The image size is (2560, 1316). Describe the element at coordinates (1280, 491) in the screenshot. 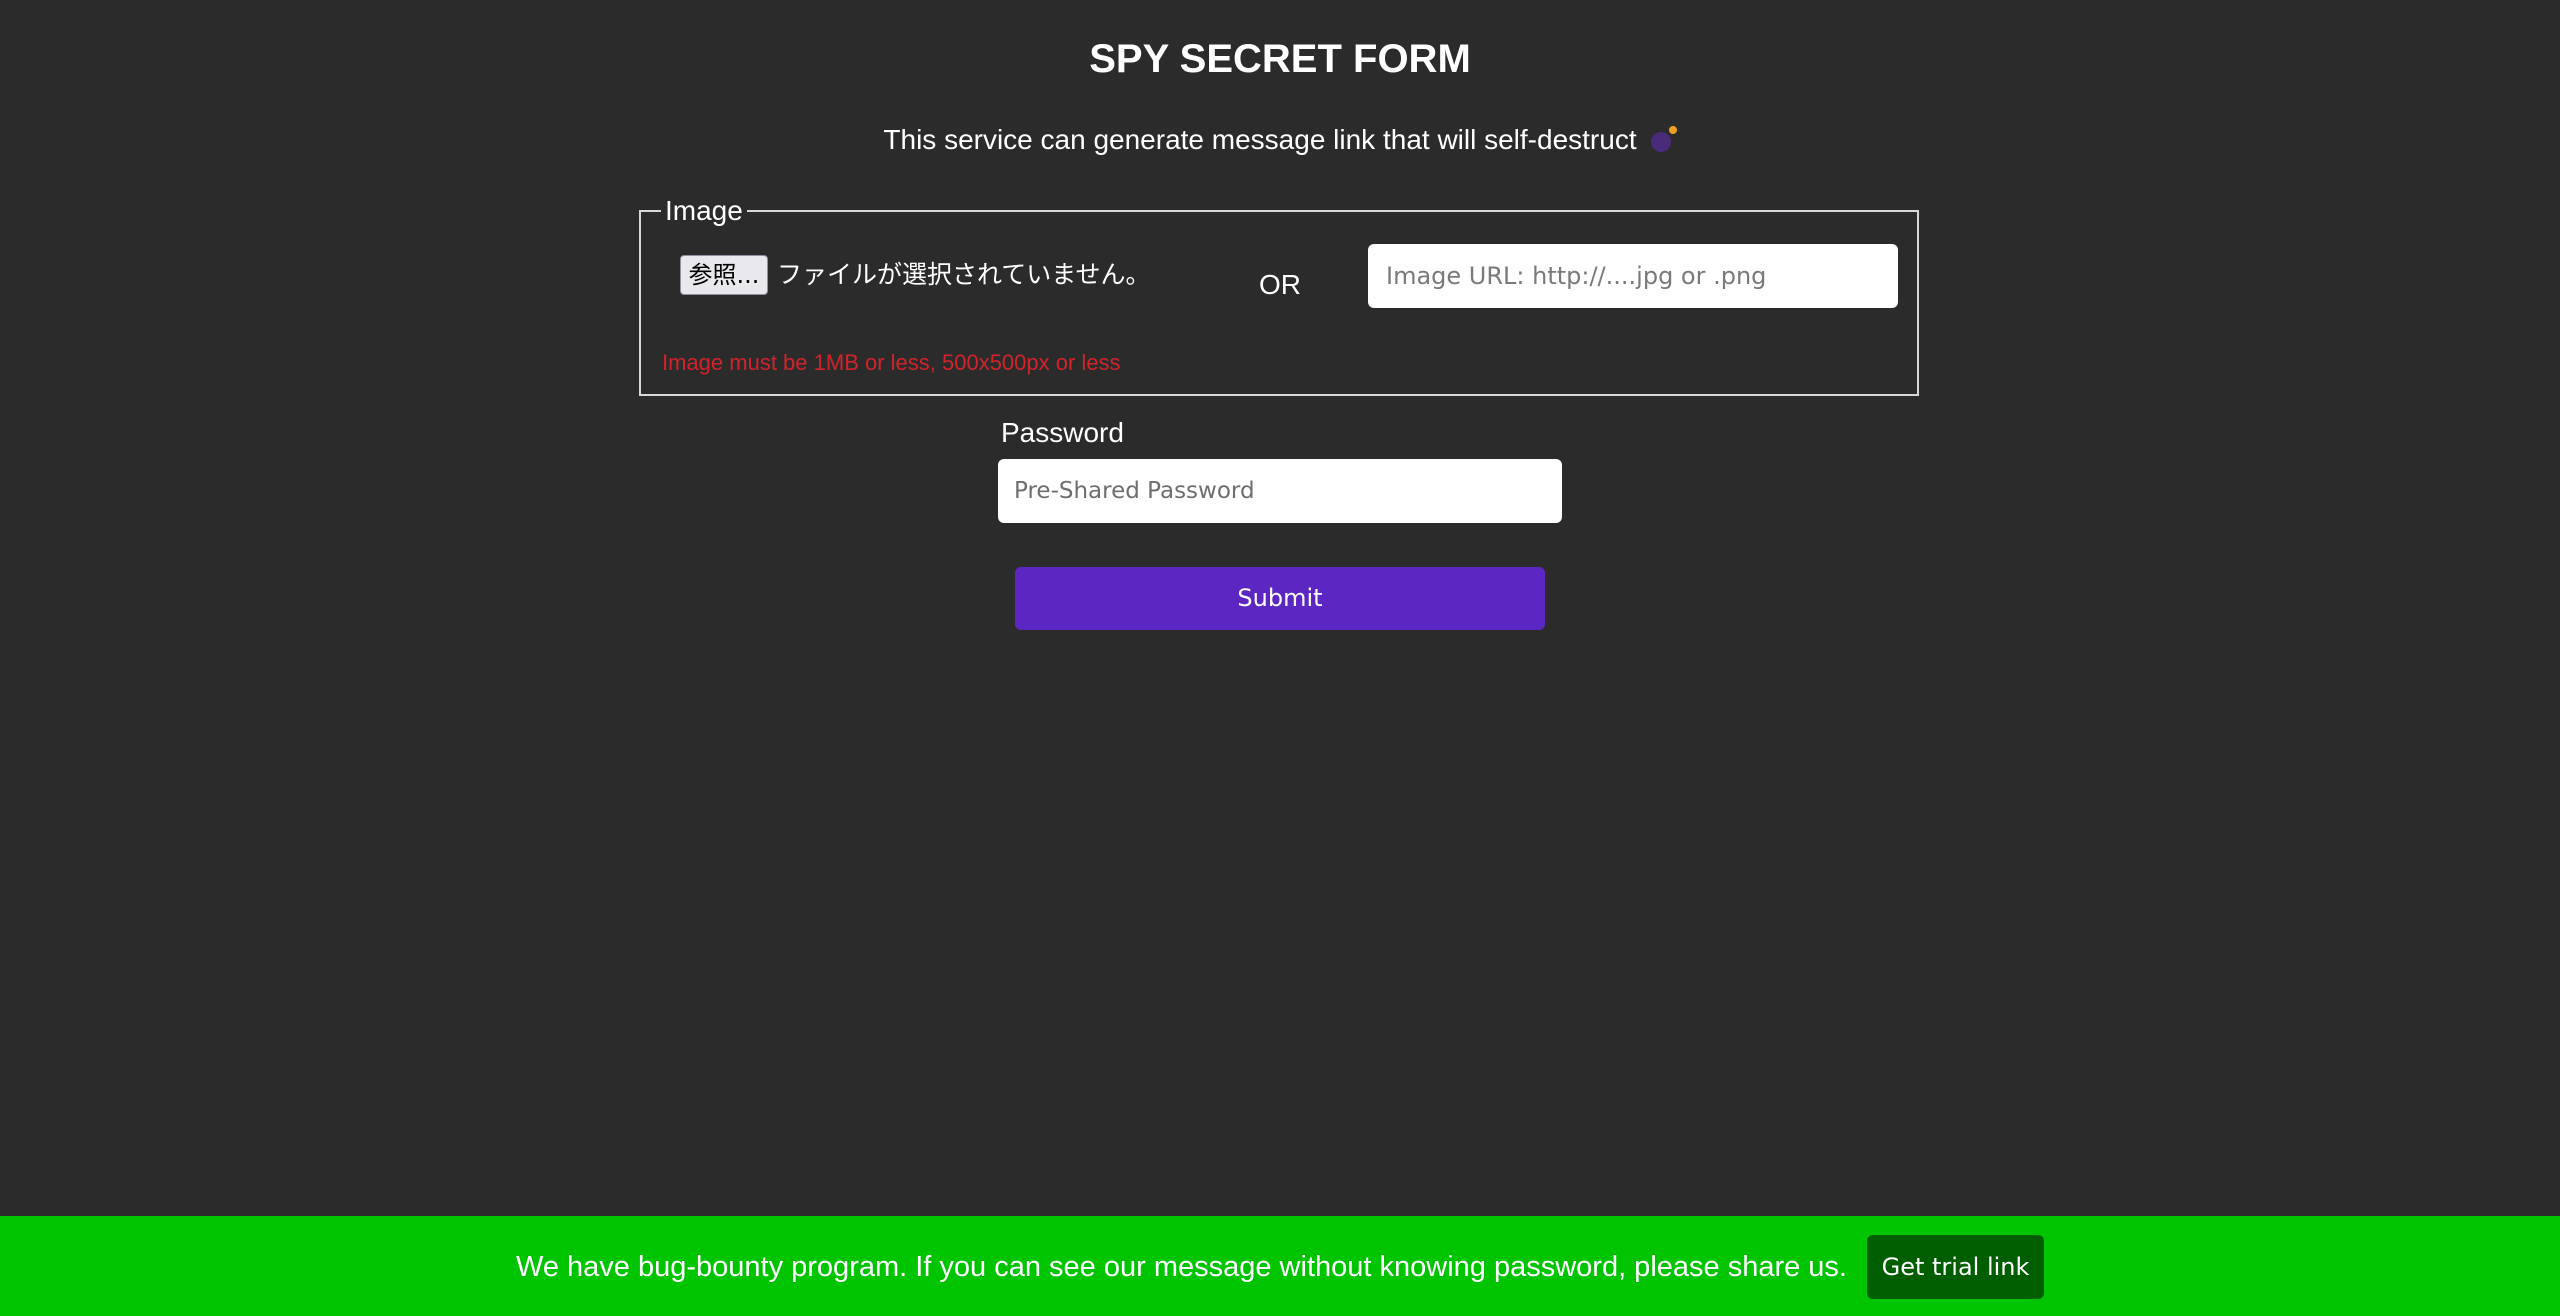

I see `password-input` at that location.